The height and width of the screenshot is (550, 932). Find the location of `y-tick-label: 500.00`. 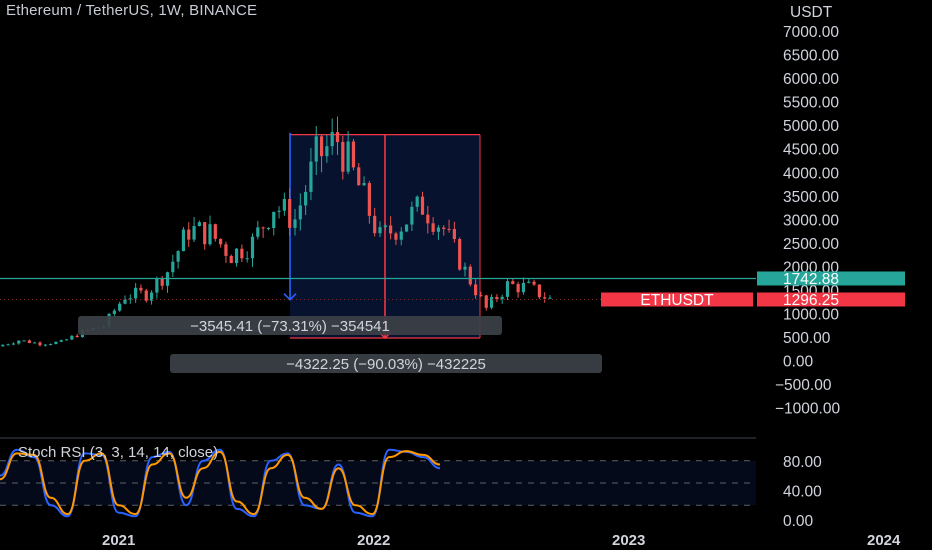

y-tick-label: 500.00 is located at coordinates (807, 338).